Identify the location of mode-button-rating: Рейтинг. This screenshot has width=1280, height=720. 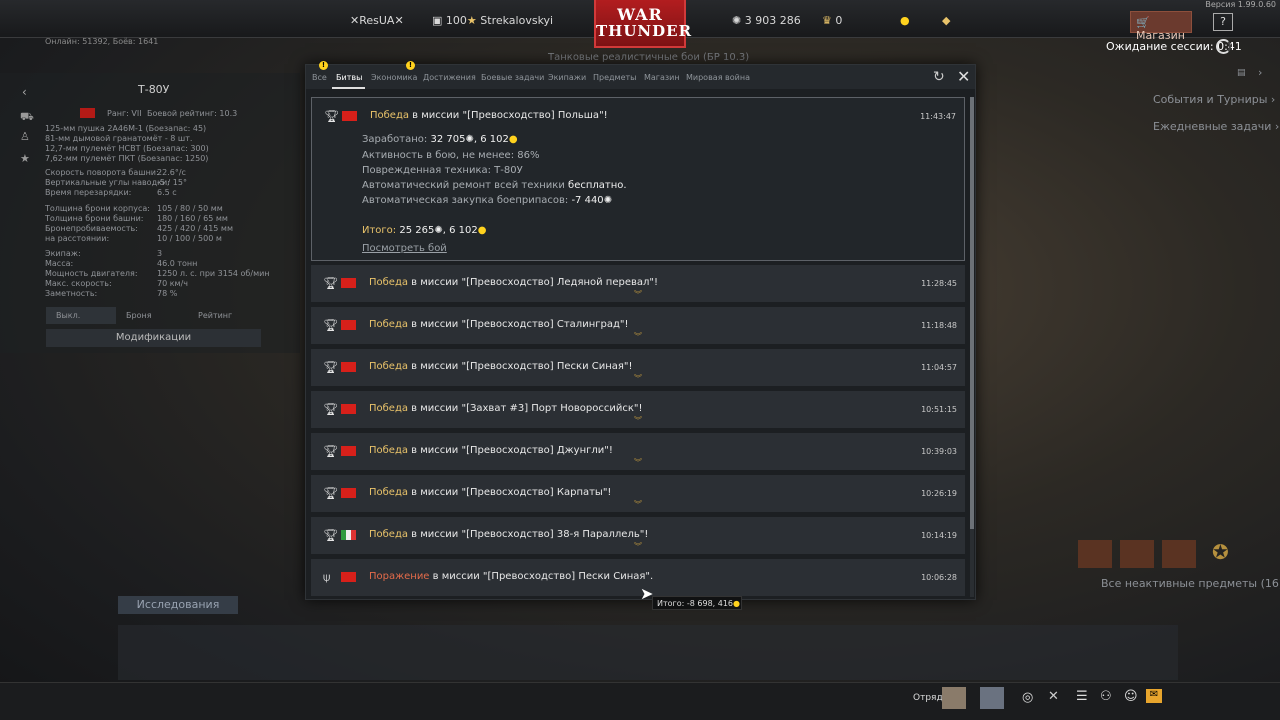
(215, 315).